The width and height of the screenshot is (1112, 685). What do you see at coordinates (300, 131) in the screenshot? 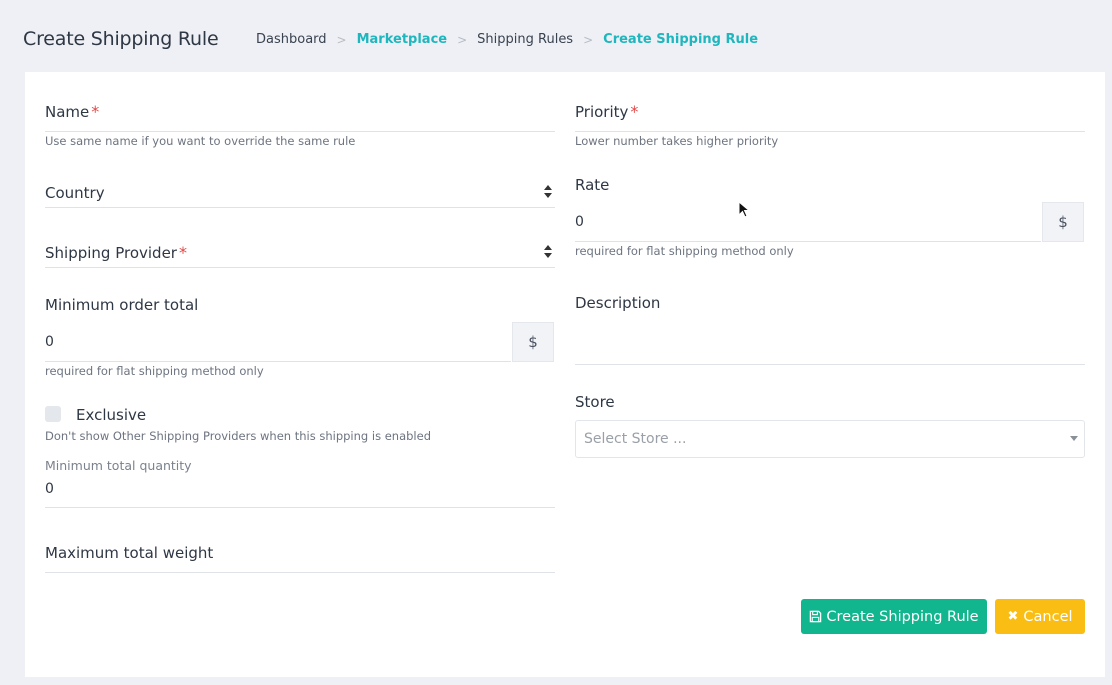
I see `name-input` at bounding box center [300, 131].